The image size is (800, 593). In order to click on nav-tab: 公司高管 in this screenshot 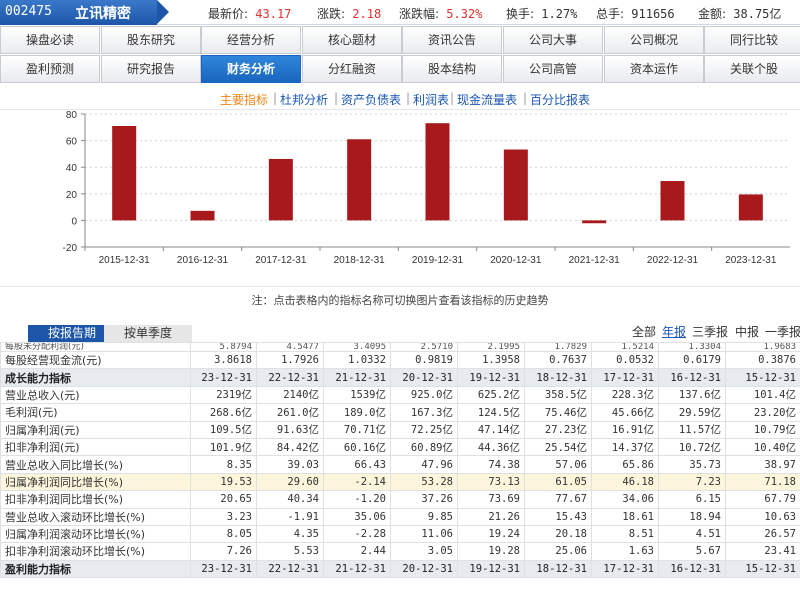, I will do `click(553, 69)`.